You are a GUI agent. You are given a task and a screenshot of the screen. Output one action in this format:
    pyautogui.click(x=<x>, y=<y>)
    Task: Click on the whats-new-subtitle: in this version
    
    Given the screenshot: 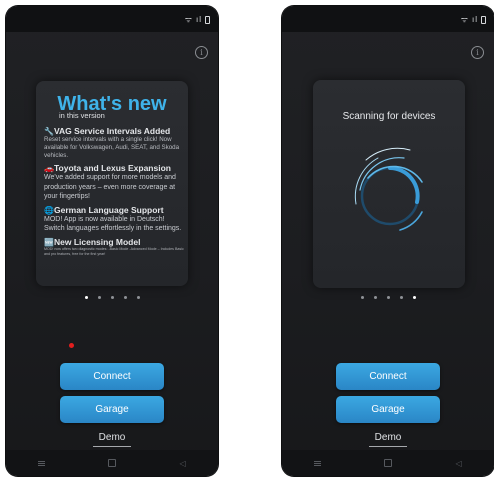 What is the action you would take?
    pyautogui.click(x=82, y=115)
    